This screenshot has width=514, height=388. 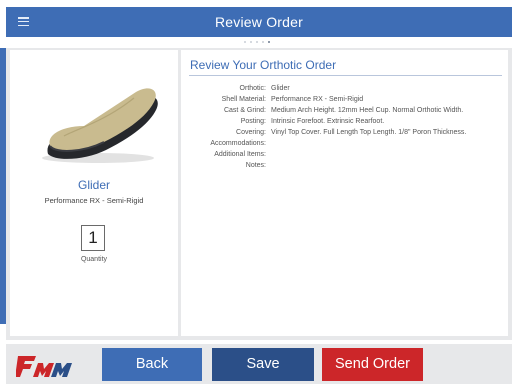 What do you see at coordinates (94, 200) in the screenshot?
I see `product-material: Performance RX - Semi-Rigid` at bounding box center [94, 200].